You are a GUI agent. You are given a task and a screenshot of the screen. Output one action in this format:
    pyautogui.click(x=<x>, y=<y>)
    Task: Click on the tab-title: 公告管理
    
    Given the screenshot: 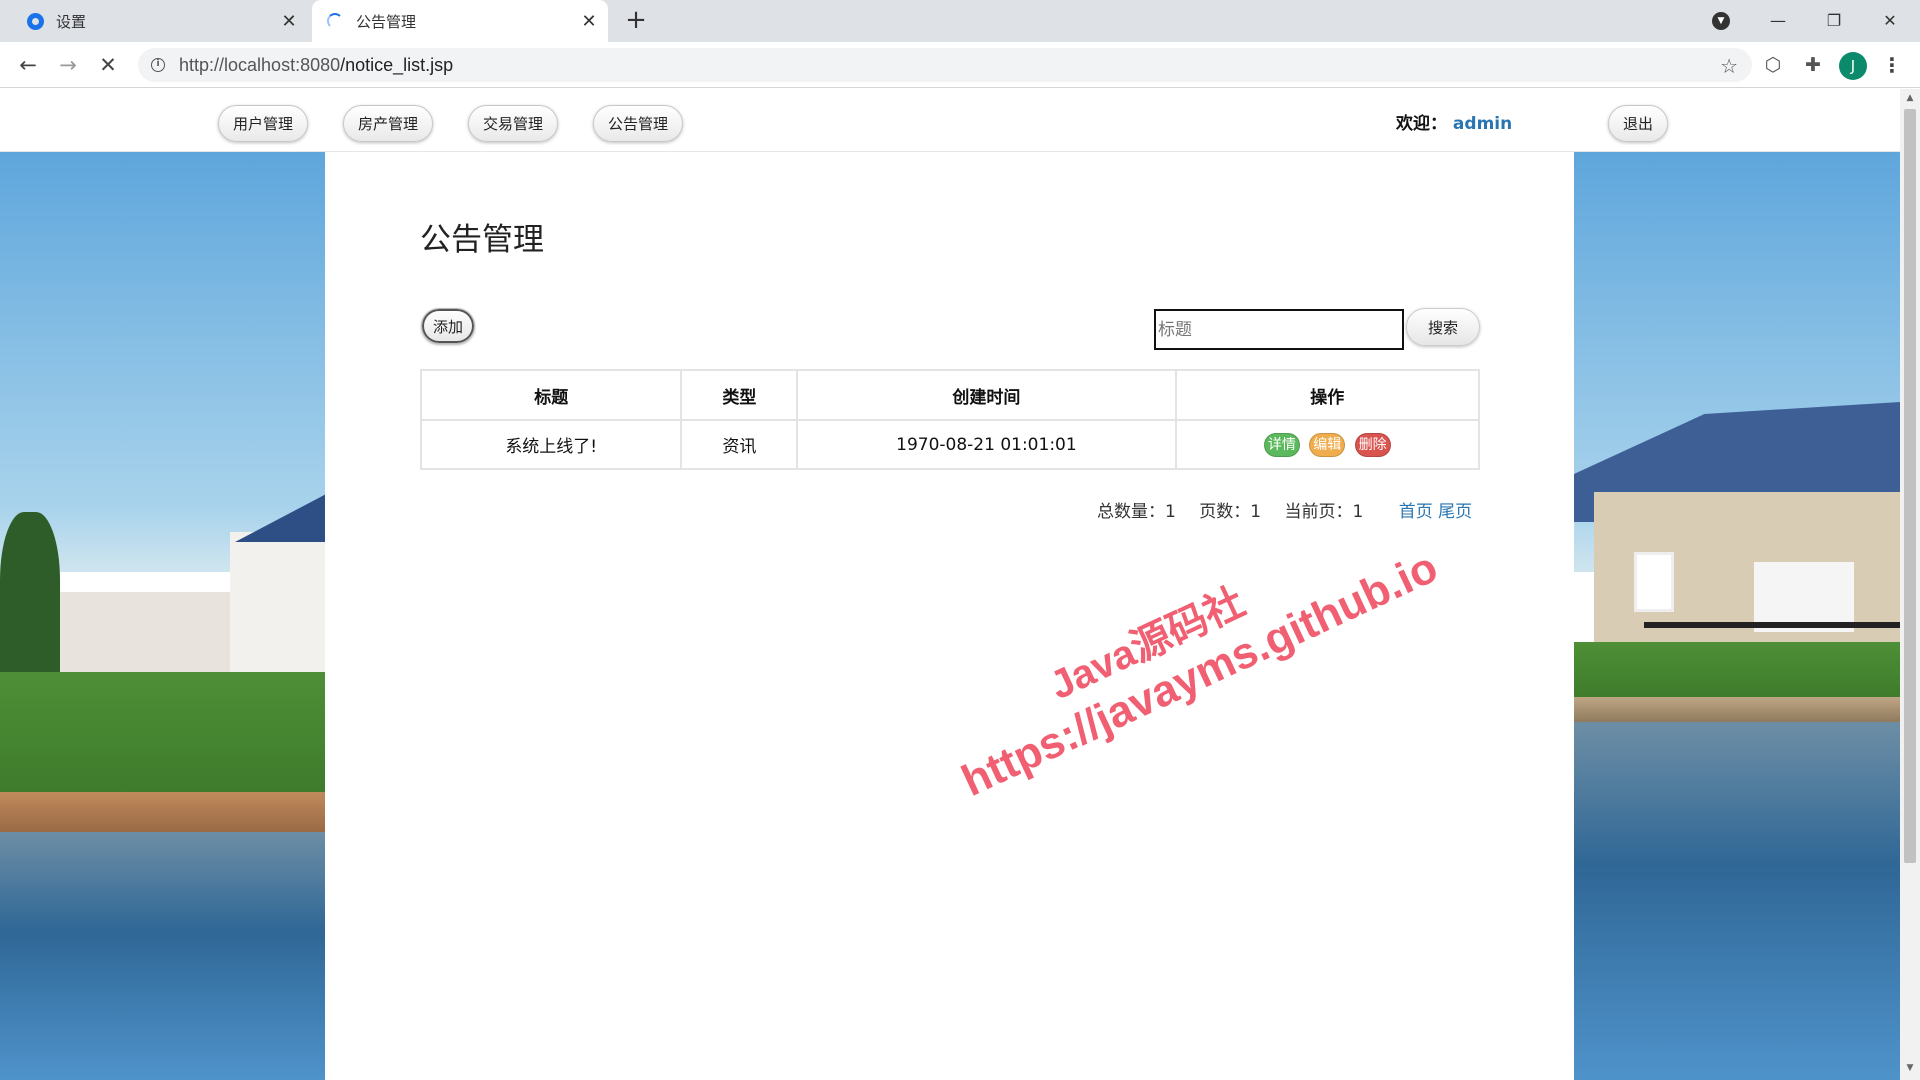 What is the action you would take?
    pyautogui.click(x=386, y=21)
    